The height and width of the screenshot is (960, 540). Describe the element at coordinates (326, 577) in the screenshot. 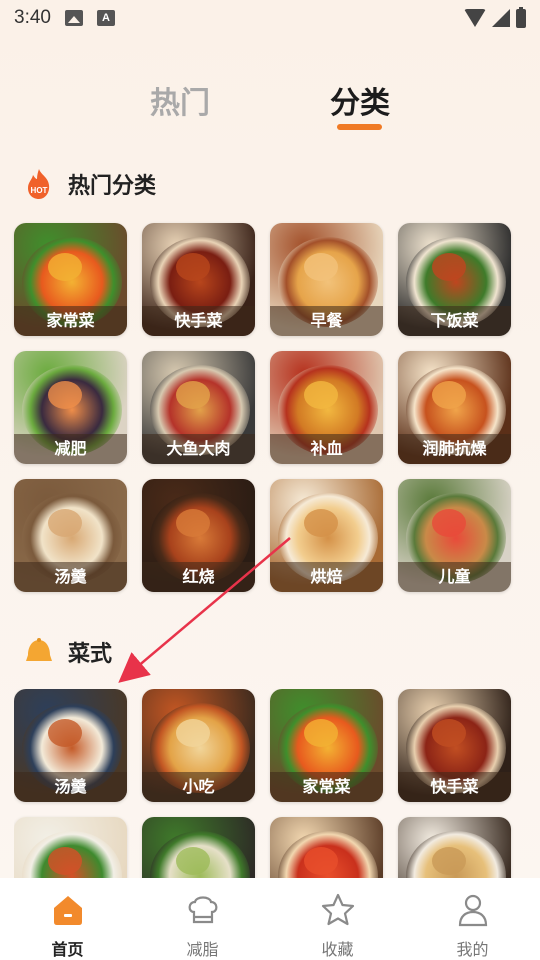

I see `card-label: 烘焙` at that location.